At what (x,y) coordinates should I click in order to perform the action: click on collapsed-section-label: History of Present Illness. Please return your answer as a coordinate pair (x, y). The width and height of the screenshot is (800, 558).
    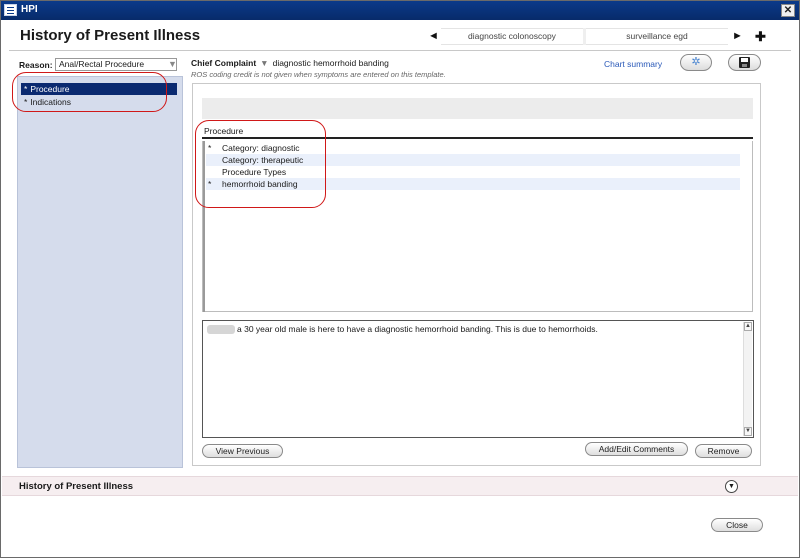
    Looking at the image, I should click on (76, 486).